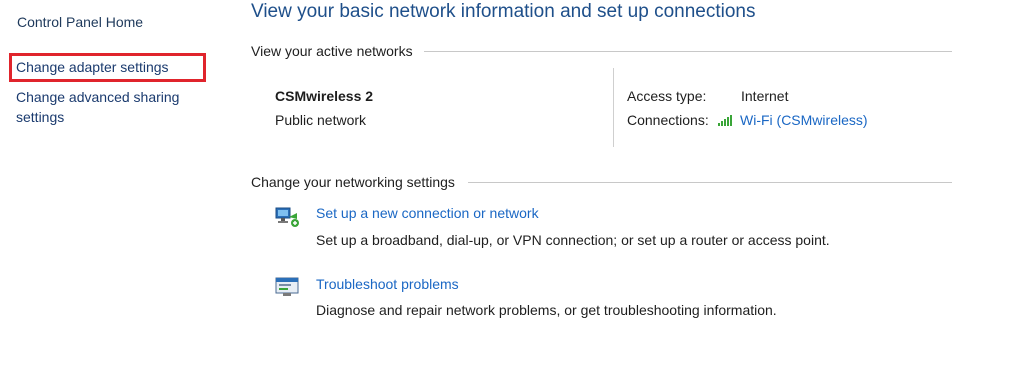 The width and height of the screenshot is (1024, 381). What do you see at coordinates (320, 120) in the screenshot?
I see `network-category: Public network` at bounding box center [320, 120].